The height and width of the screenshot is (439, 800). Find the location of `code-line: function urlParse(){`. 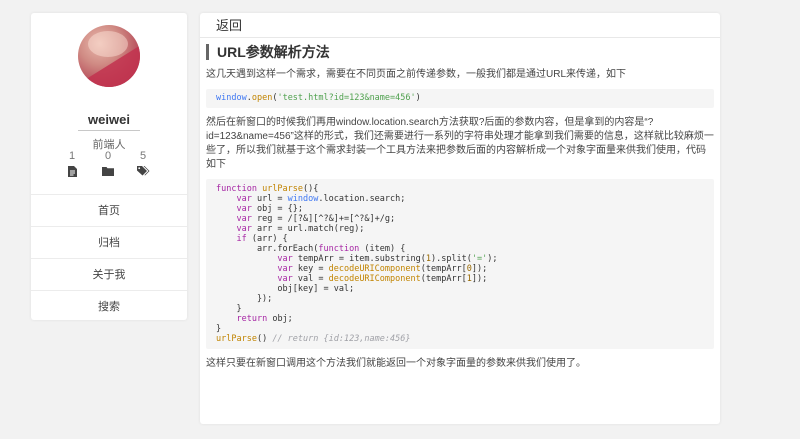

code-line: function urlParse(){ is located at coordinates (267, 189).